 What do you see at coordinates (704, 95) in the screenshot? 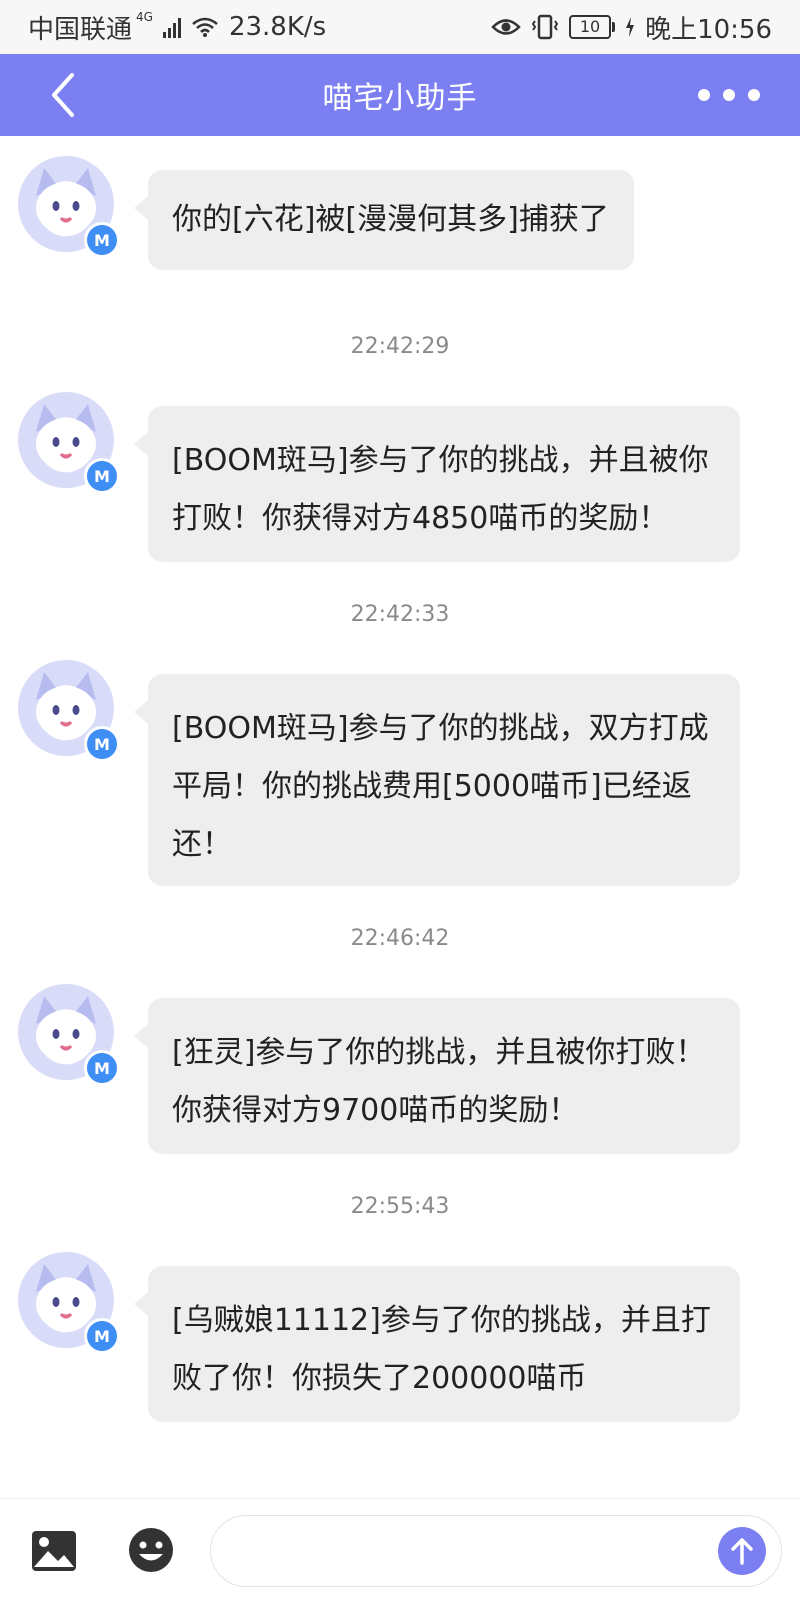
I see `more-dots-icon` at bounding box center [704, 95].